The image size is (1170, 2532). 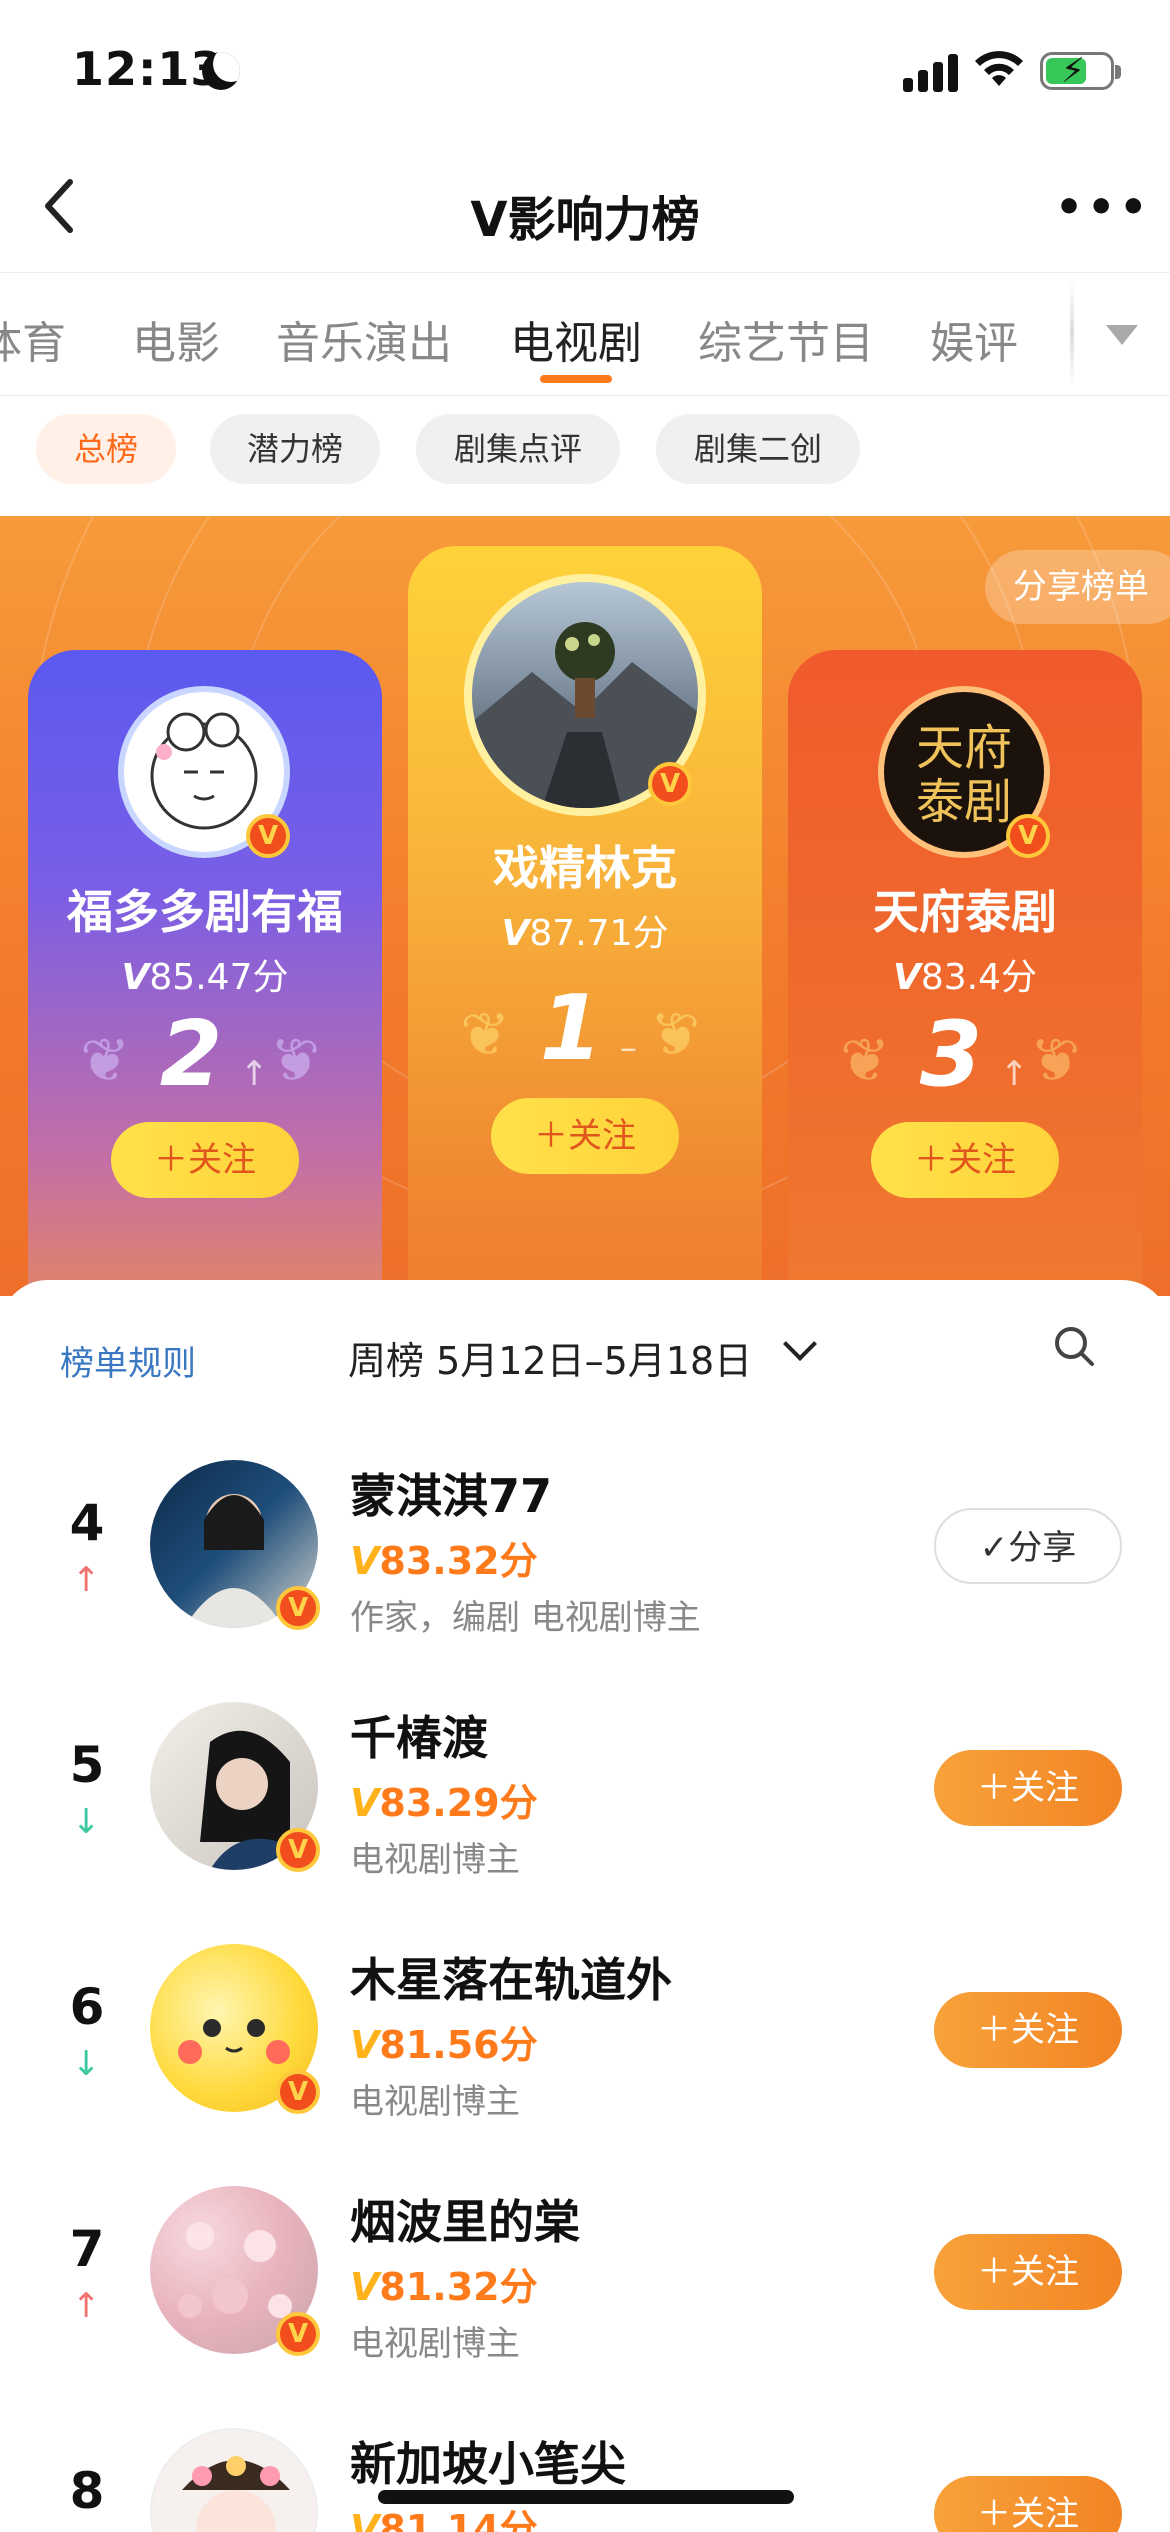 I want to click on user-description: 作家，编剧 电视剧博主, so click(x=525, y=1618).